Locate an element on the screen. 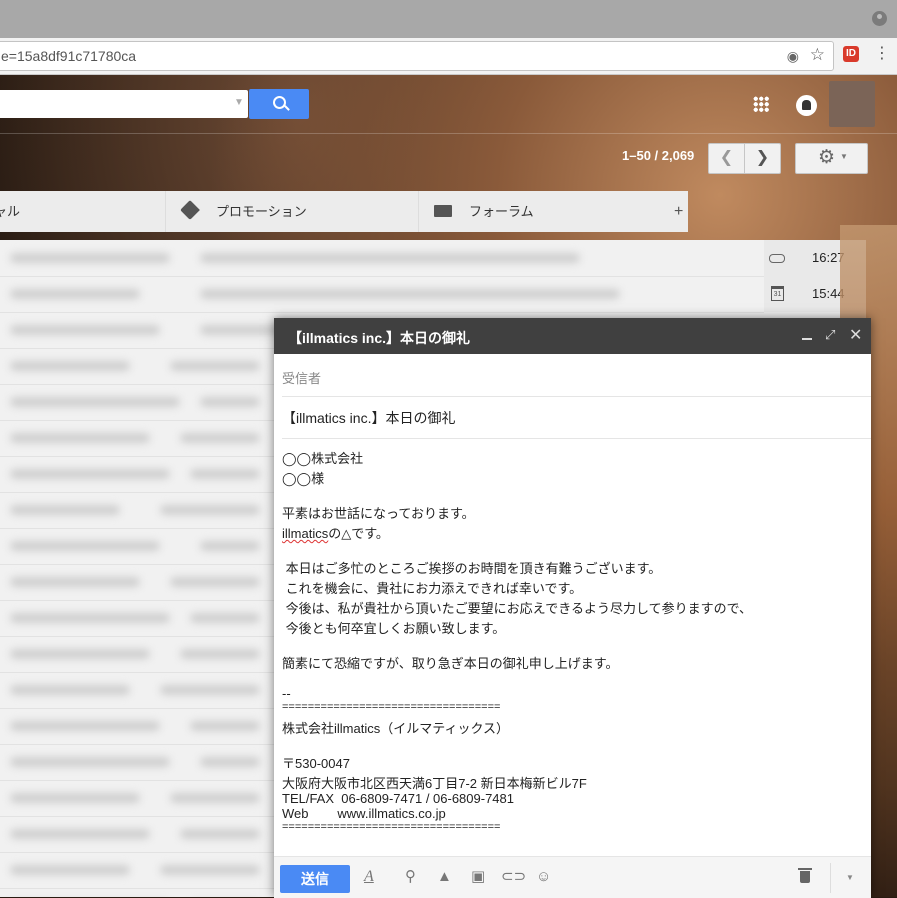 This screenshot has width=897, height=898. body-line: ◯◯様 is located at coordinates (303, 478).